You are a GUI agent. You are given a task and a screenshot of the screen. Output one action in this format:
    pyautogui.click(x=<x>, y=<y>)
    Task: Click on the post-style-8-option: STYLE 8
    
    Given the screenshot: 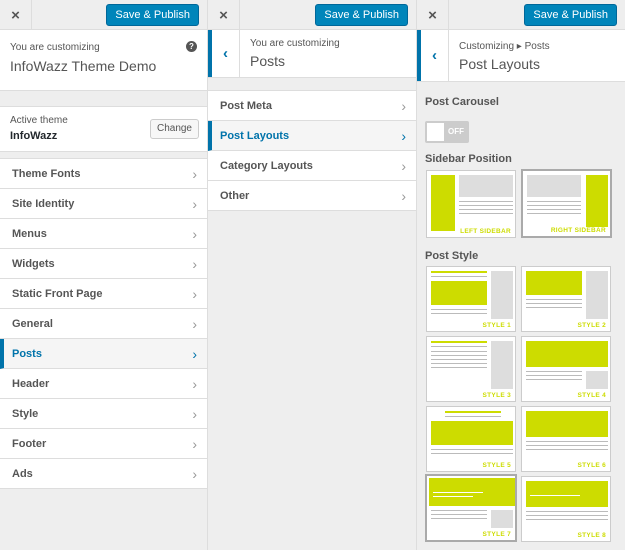 What is the action you would take?
    pyautogui.click(x=566, y=509)
    